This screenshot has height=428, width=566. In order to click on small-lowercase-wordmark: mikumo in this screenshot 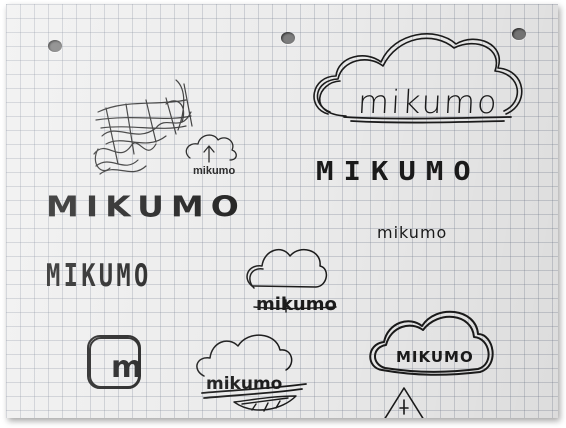, I will do `click(412, 232)`.